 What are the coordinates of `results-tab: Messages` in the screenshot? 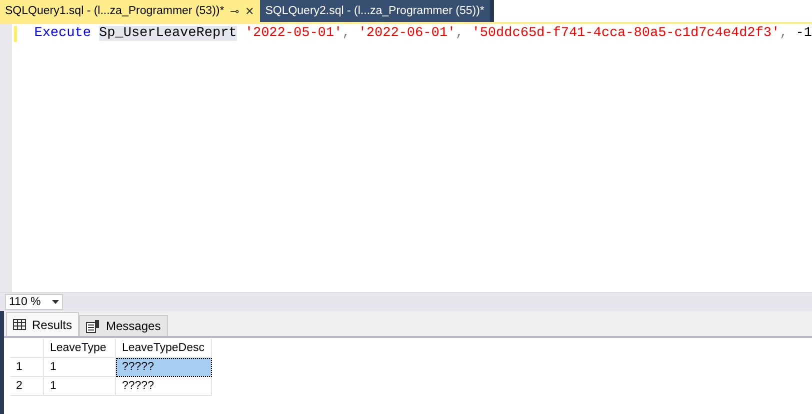 It's located at (123, 325).